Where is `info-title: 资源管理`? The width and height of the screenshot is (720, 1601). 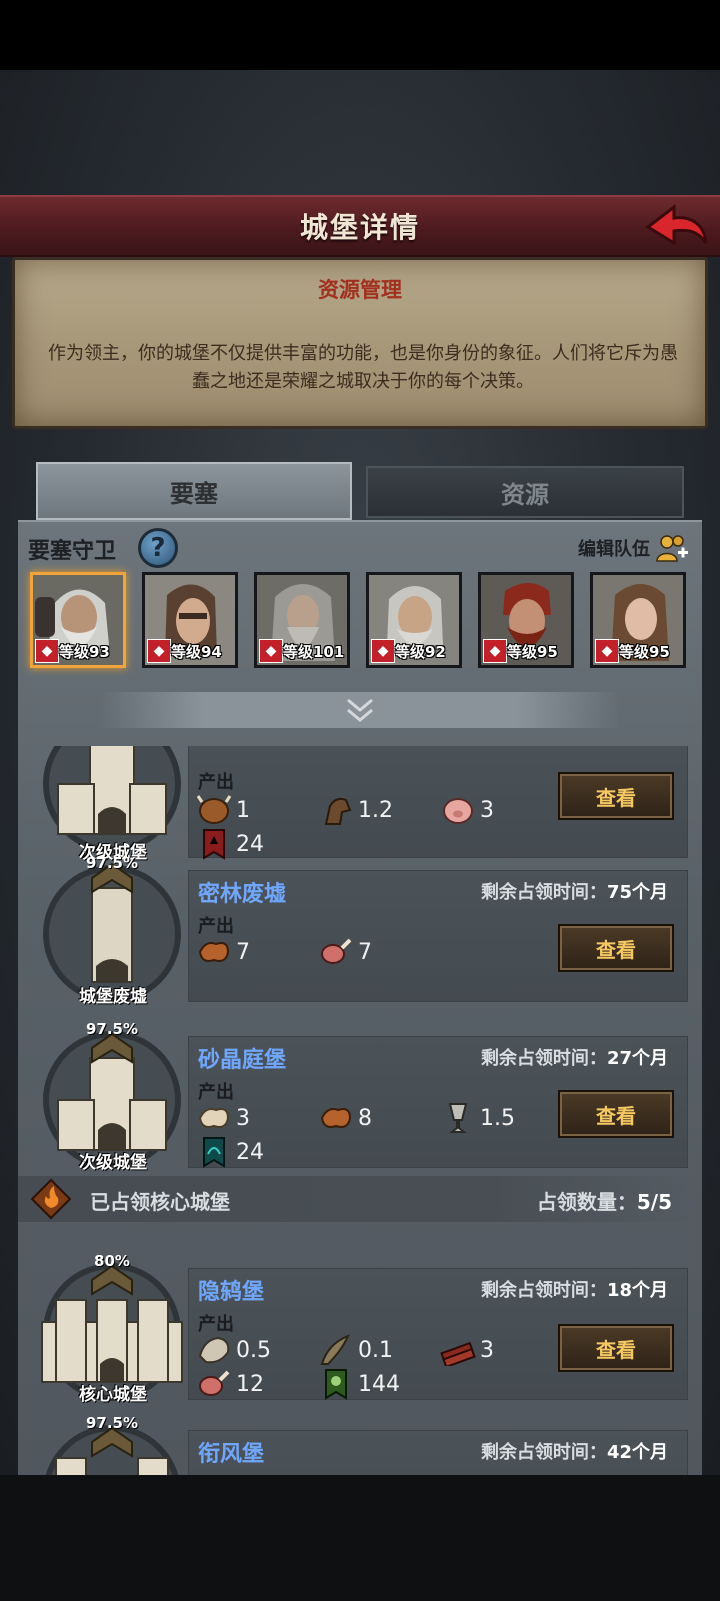
info-title: 资源管理 is located at coordinates (360, 290).